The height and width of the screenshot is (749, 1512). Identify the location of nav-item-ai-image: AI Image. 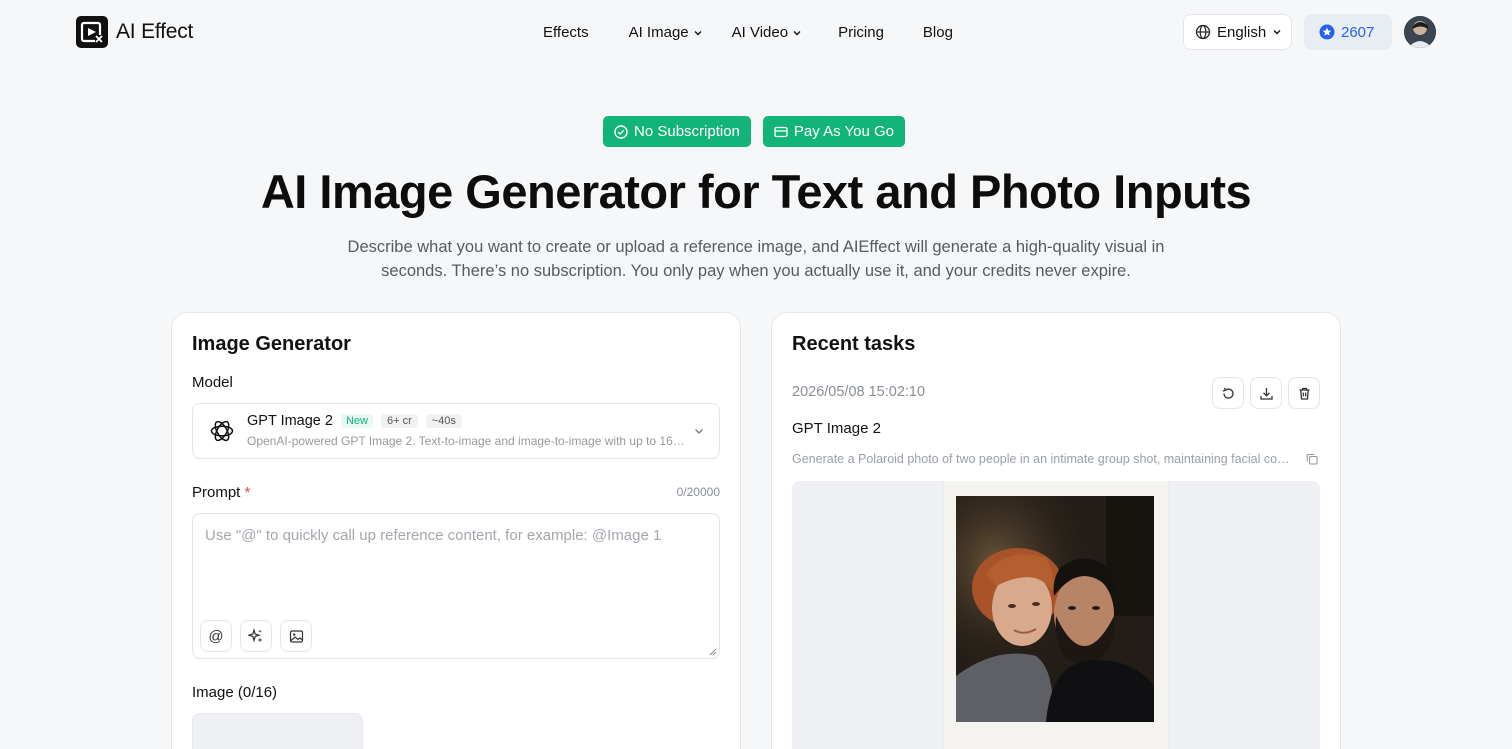
(666, 32).